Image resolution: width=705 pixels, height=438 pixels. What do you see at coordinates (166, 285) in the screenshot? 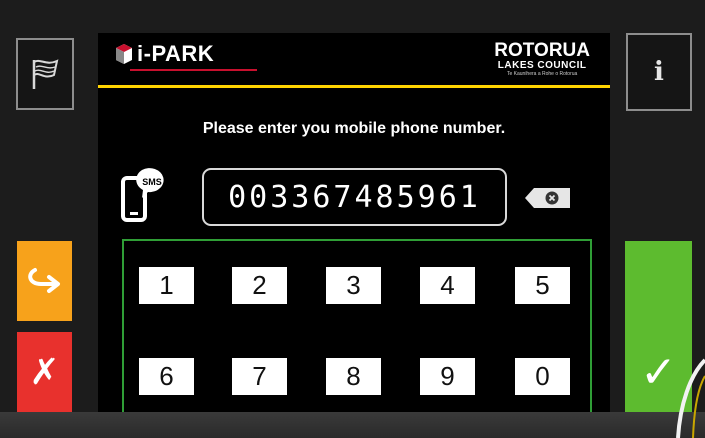
I see `key-1: 1` at bounding box center [166, 285].